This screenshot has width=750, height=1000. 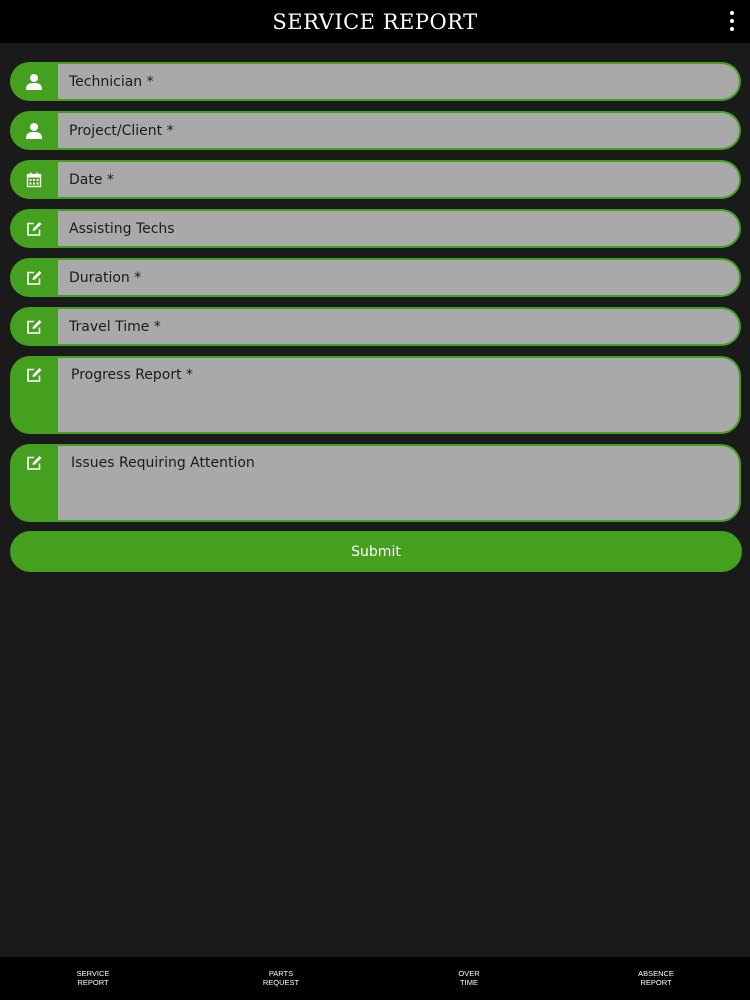 I want to click on date-input: Date *, so click(x=398, y=179).